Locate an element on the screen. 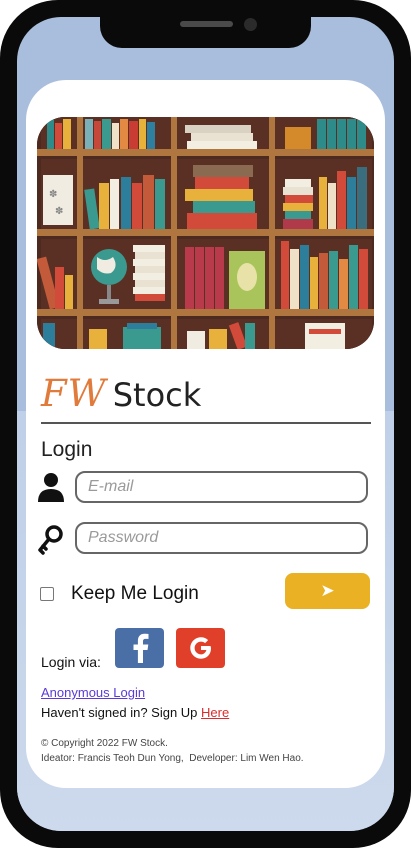 The height and width of the screenshot is (848, 411). app-logo: FW Stock is located at coordinates (121, 393).